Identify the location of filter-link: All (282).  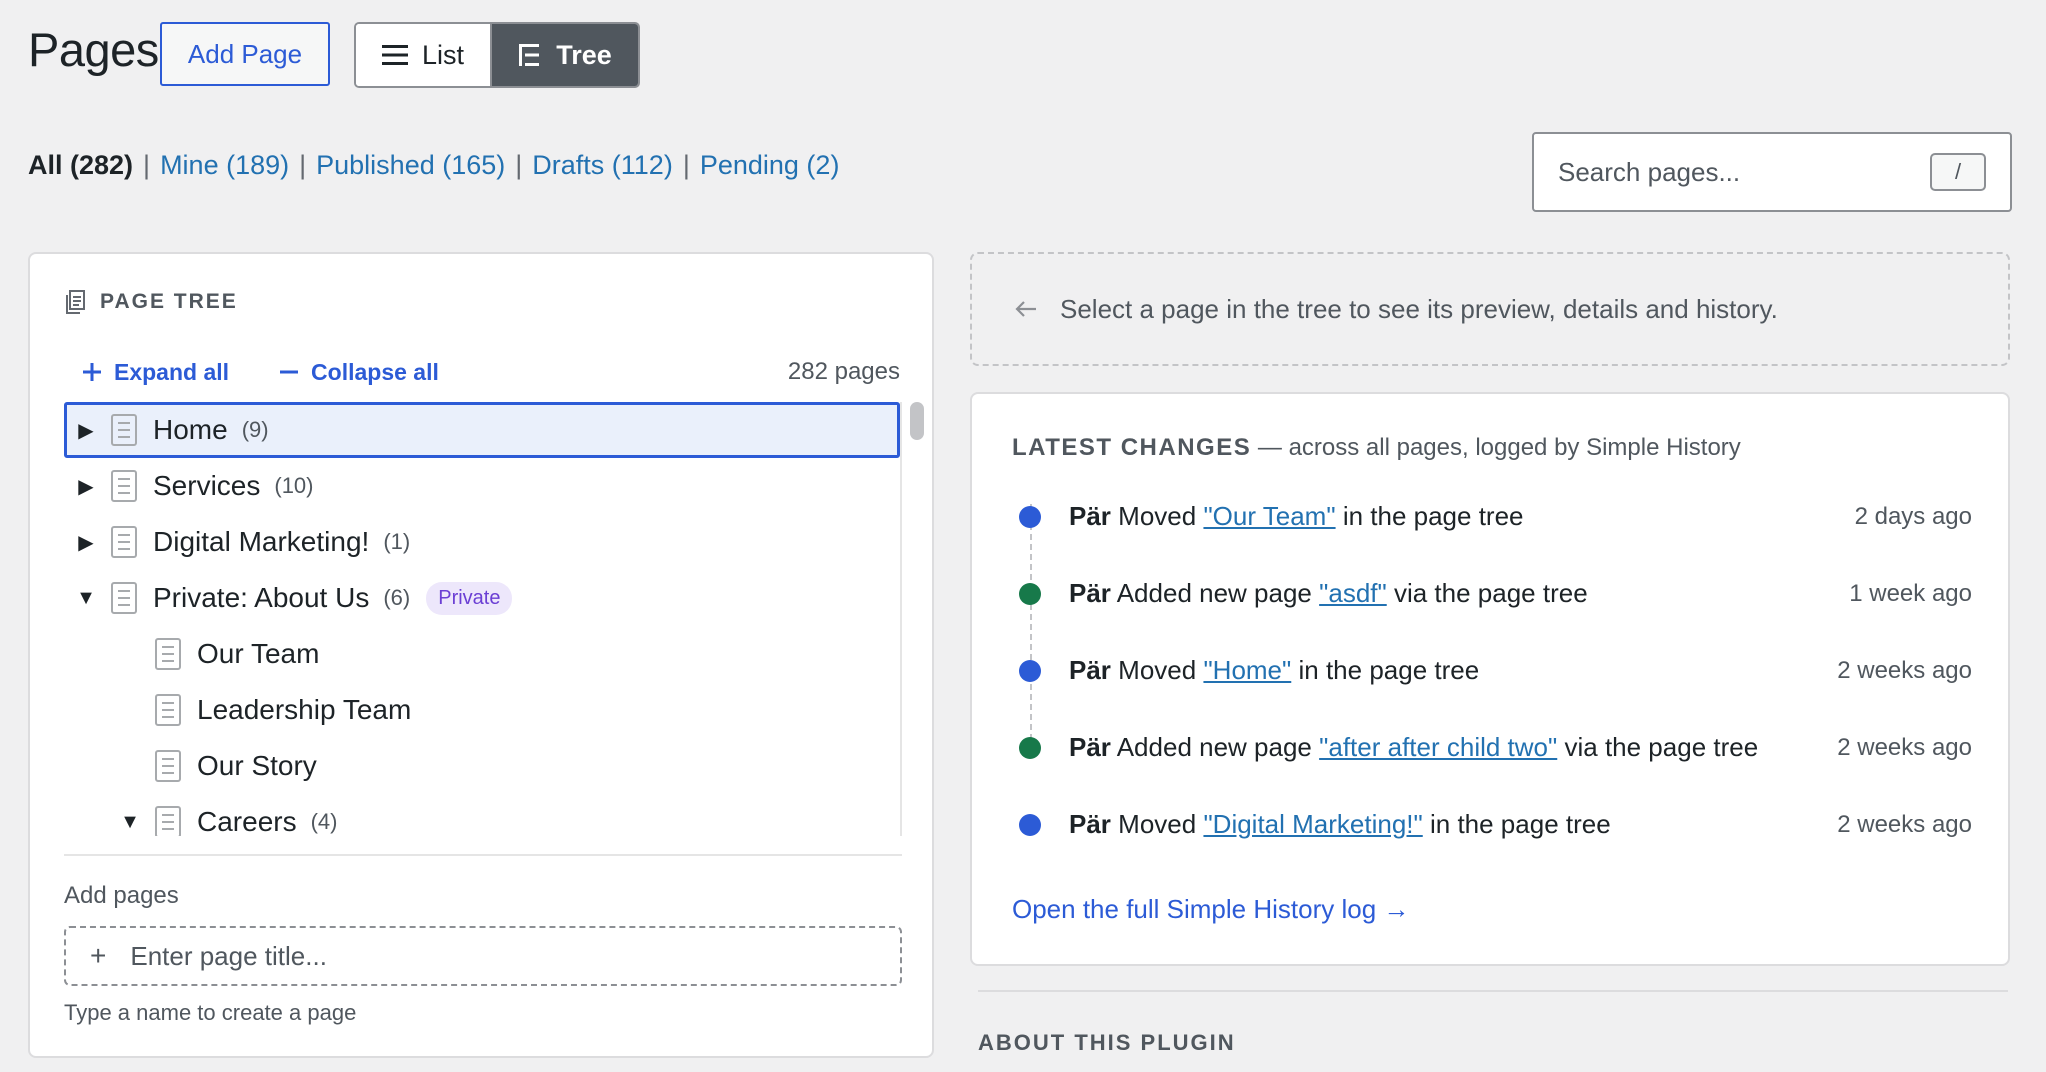
(80, 165).